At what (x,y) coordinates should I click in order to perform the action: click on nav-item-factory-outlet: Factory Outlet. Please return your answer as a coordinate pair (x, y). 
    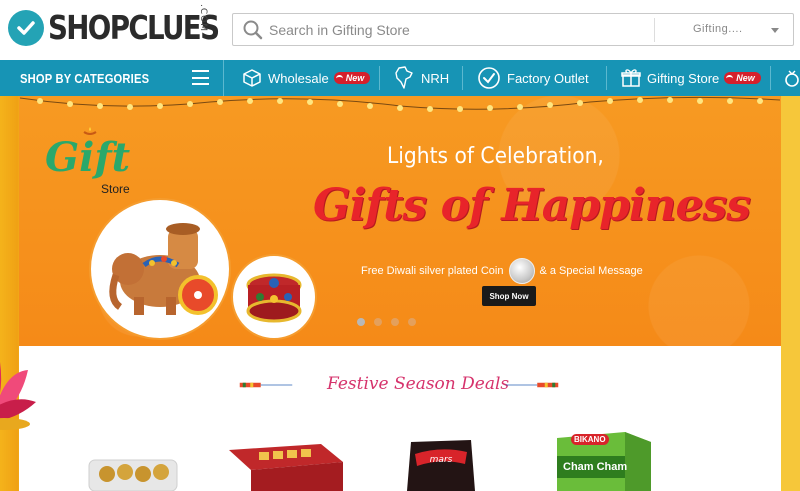
    Looking at the image, I should click on (533, 78).